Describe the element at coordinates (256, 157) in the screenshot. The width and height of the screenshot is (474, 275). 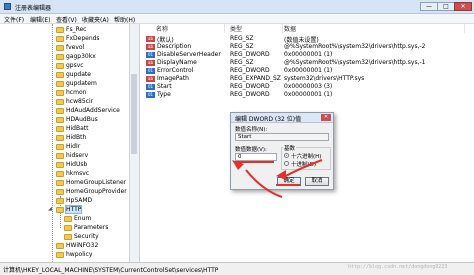
I see `value-data-input: 0` at that location.